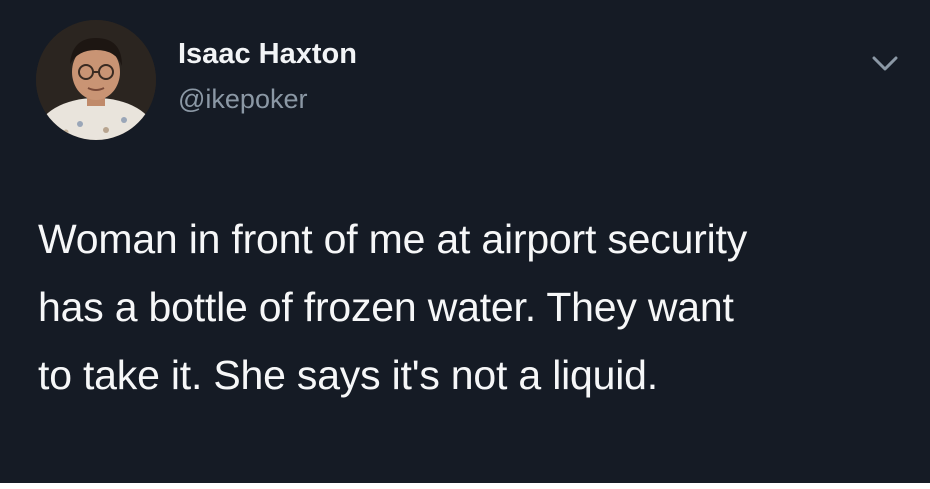  Describe the element at coordinates (242, 99) in the screenshot. I see `author-handle: @ikepoker` at that location.